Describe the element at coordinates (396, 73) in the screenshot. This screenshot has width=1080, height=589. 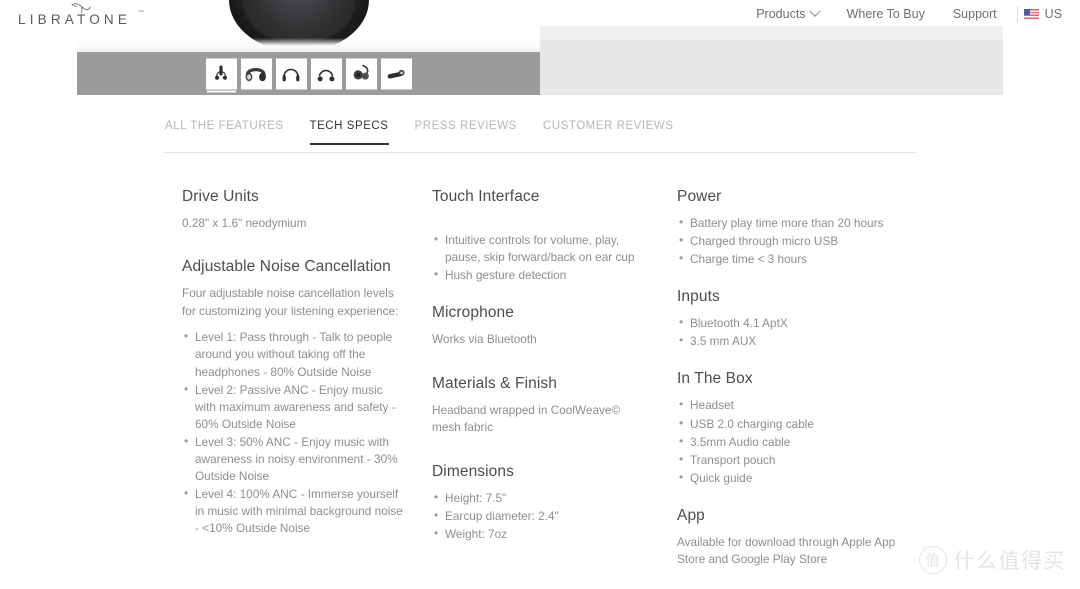
I see `thumbnail-folded-view` at that location.